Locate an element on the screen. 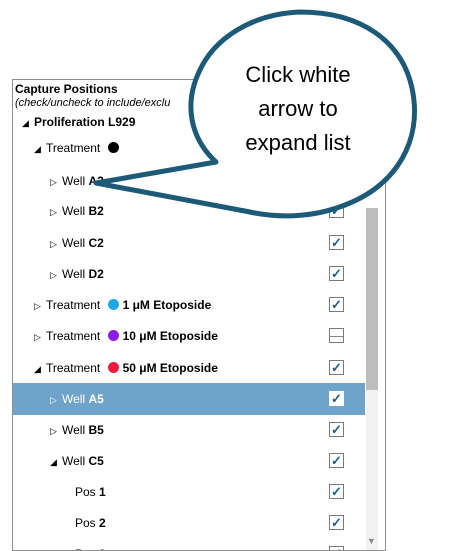 The width and height of the screenshot is (452, 551). include-checkbox: ✓ is located at coordinates (336, 548).